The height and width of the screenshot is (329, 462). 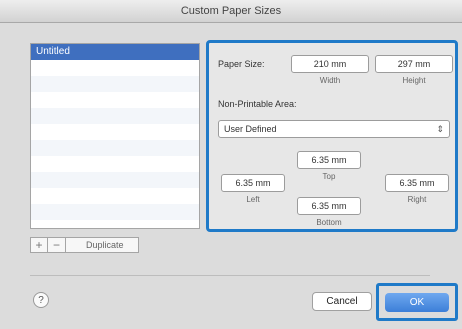 What do you see at coordinates (330, 64) in the screenshot?
I see `width-field: 210 mm` at bounding box center [330, 64].